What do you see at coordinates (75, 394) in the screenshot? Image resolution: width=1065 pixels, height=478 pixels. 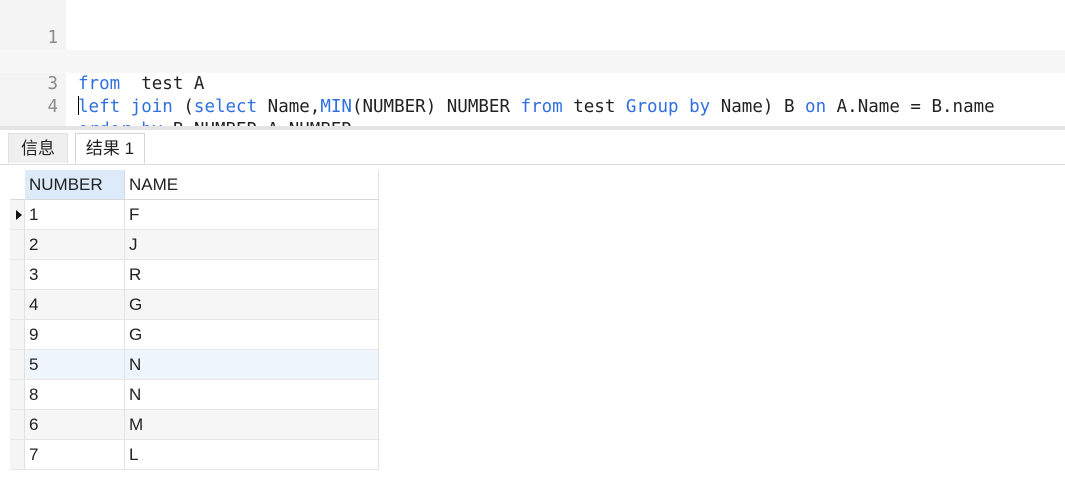 I see `cell-number: 8` at bounding box center [75, 394].